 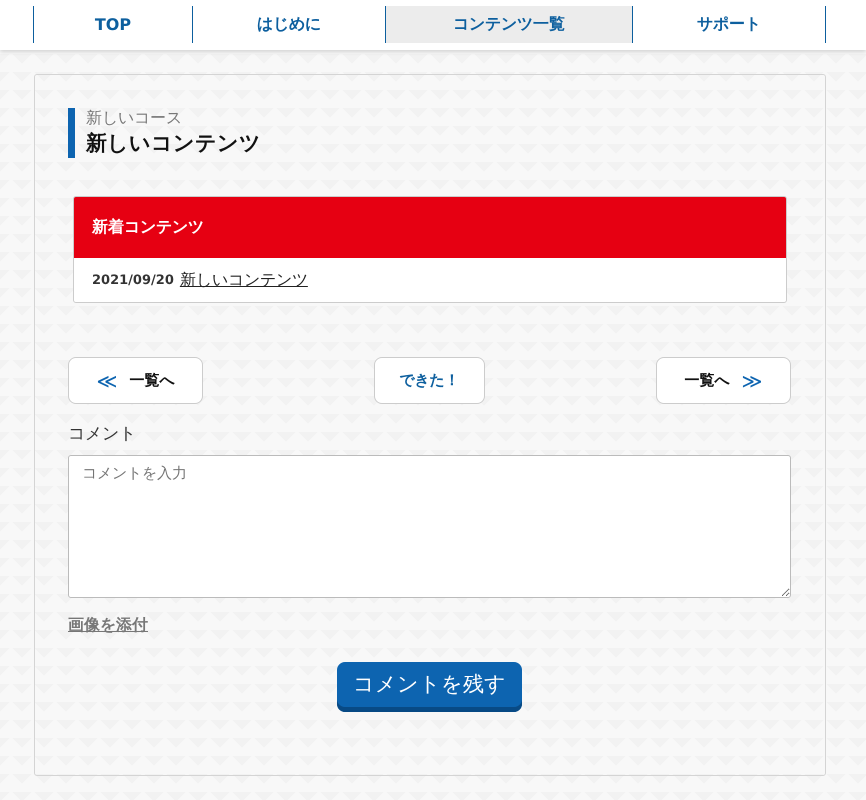 I want to click on course-name: 新しいコース, so click(x=134, y=118).